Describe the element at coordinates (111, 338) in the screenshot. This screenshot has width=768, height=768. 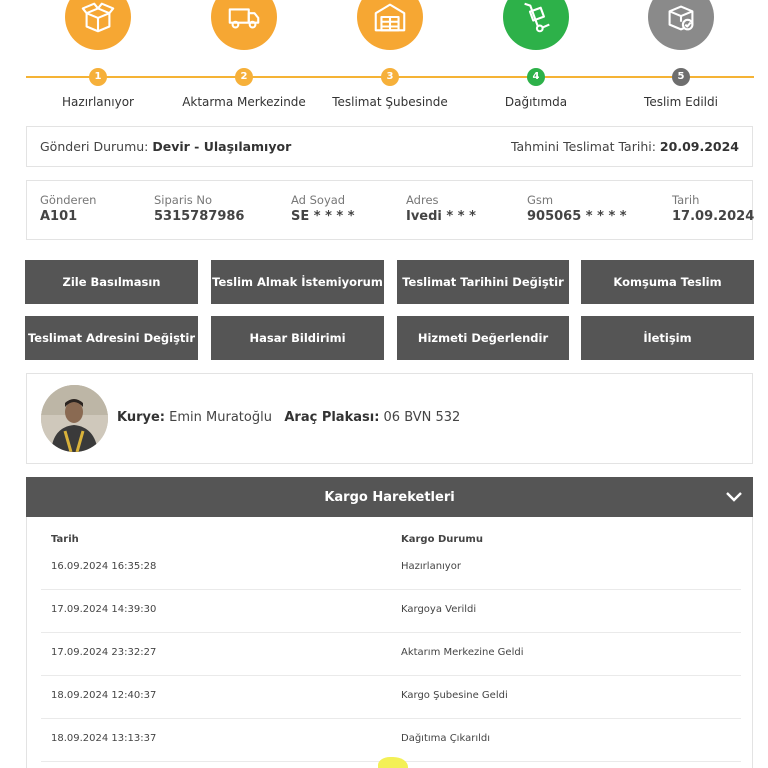
I see `change-delivery-address-button: Teslimat Adresini Değiştir` at that location.